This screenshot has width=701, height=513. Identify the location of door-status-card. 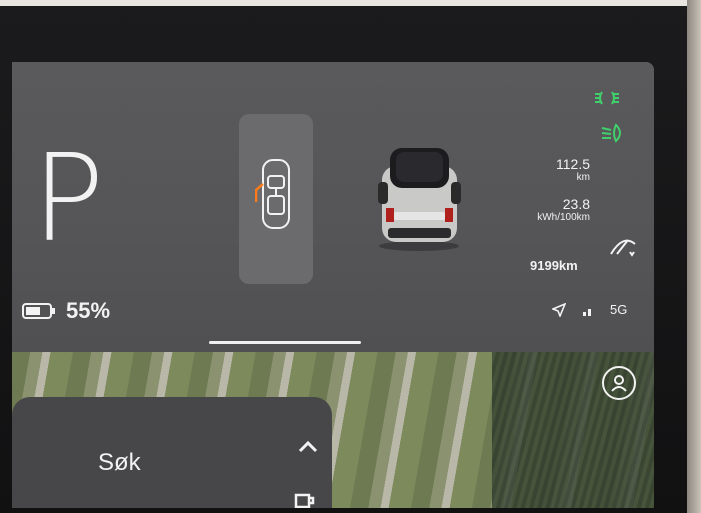
(276, 199).